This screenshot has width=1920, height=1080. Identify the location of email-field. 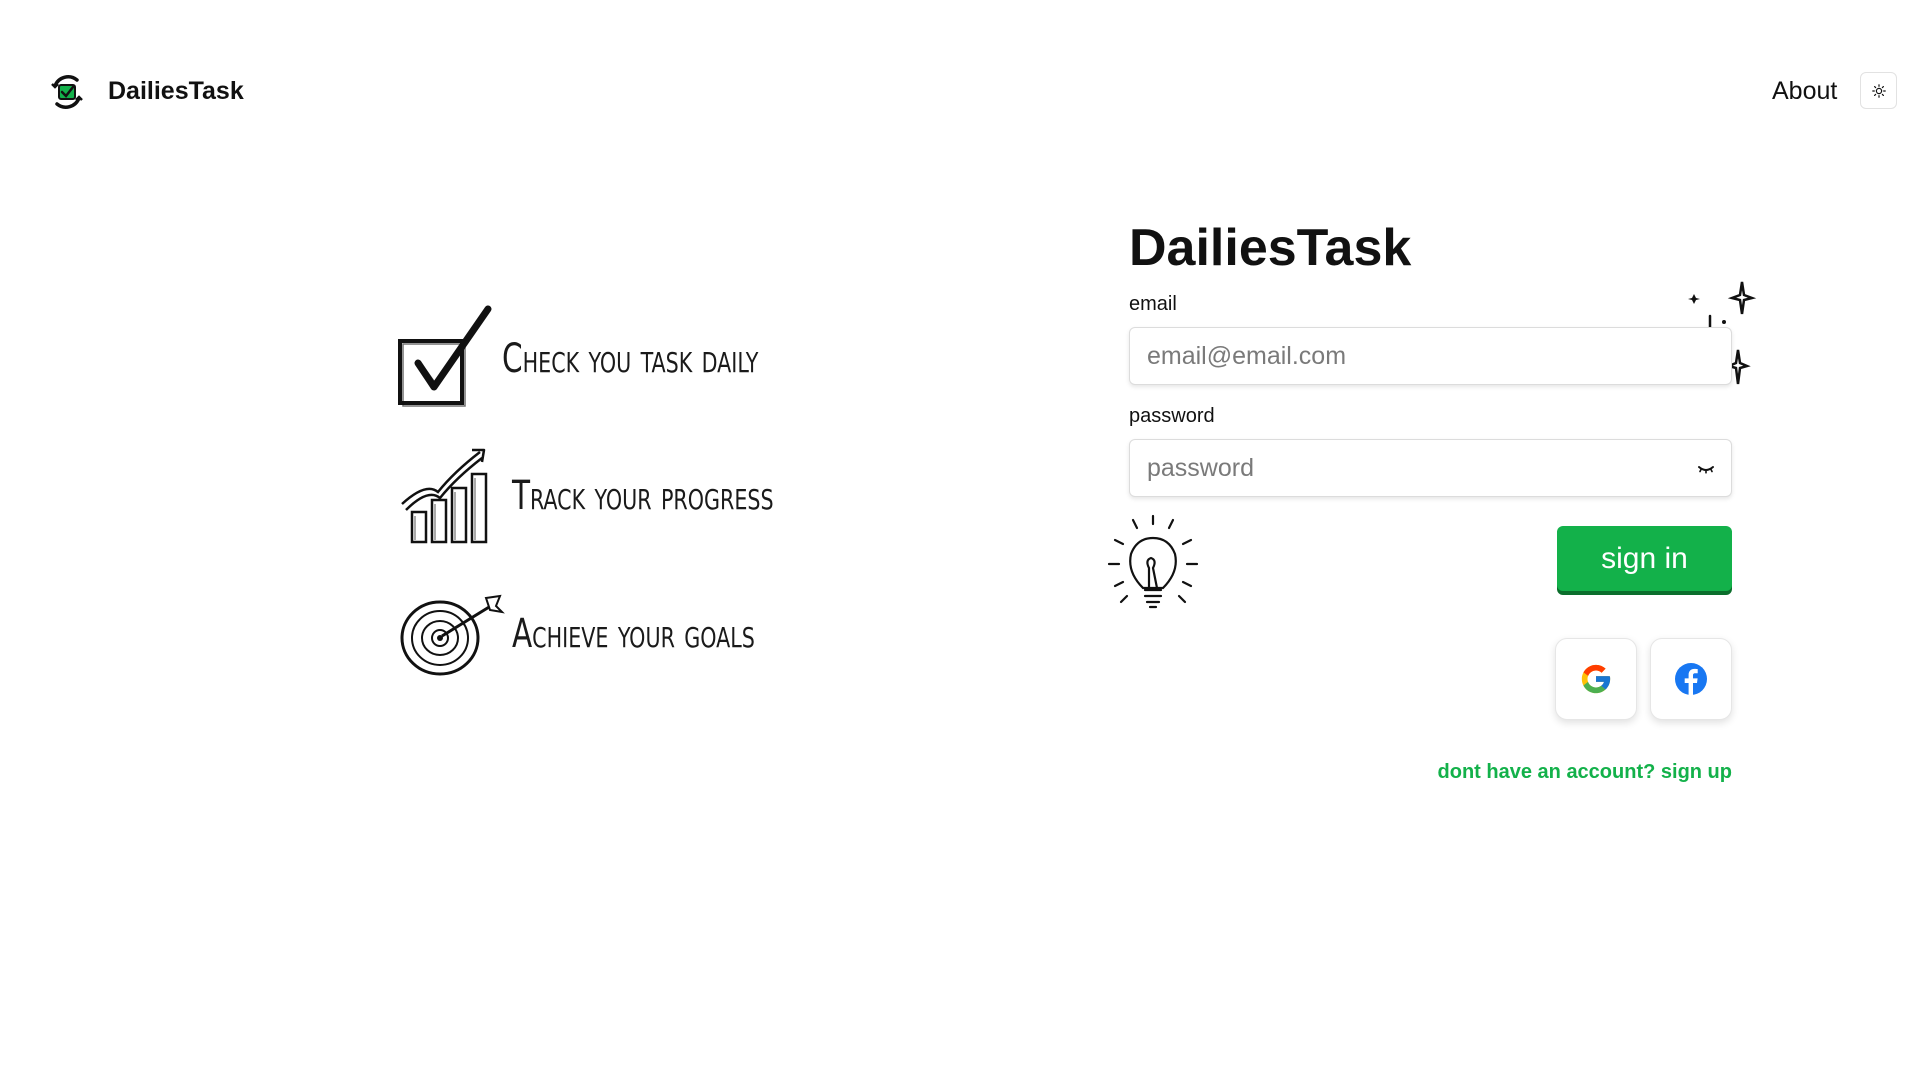
(1430, 356).